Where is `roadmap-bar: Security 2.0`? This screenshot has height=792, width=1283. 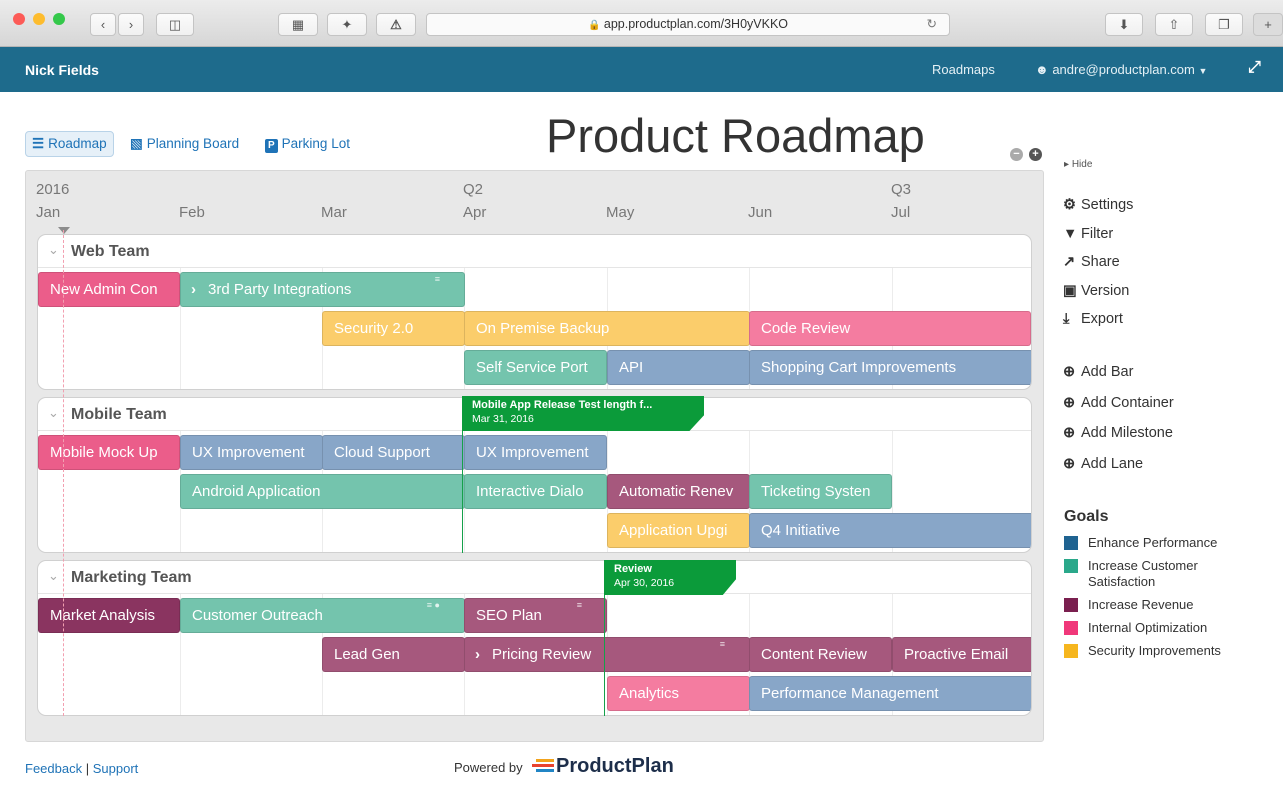
roadmap-bar: Security 2.0 is located at coordinates (393, 328).